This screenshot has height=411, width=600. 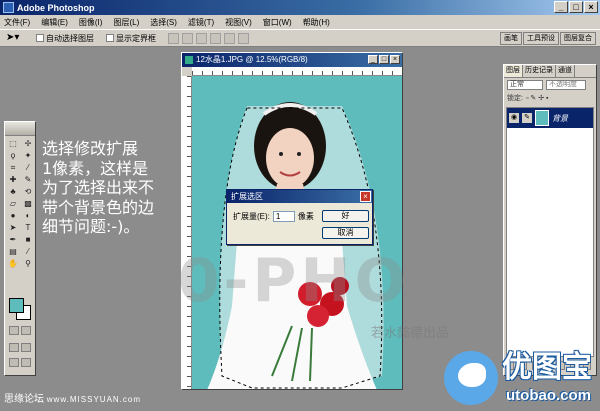 I want to click on align-bottom-icon, so click(x=201, y=38).